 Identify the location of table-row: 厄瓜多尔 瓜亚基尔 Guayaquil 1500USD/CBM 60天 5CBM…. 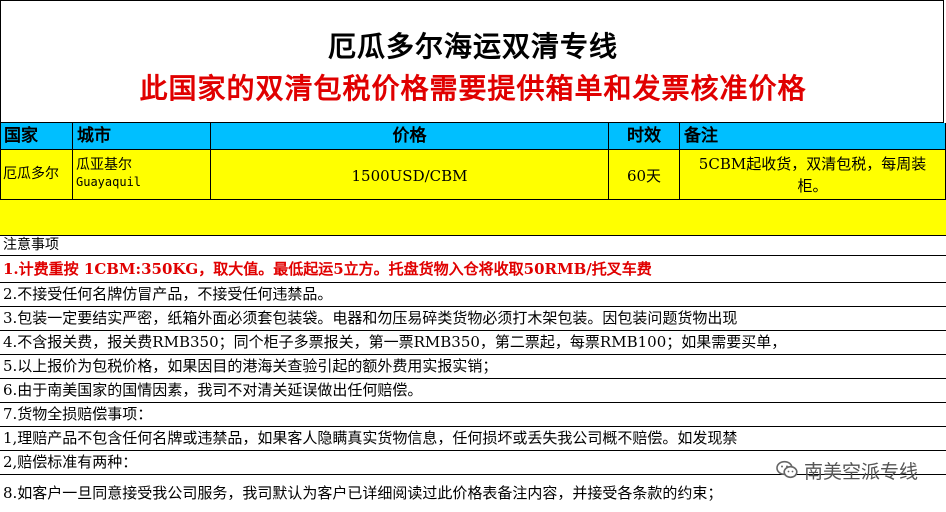
(473, 175).